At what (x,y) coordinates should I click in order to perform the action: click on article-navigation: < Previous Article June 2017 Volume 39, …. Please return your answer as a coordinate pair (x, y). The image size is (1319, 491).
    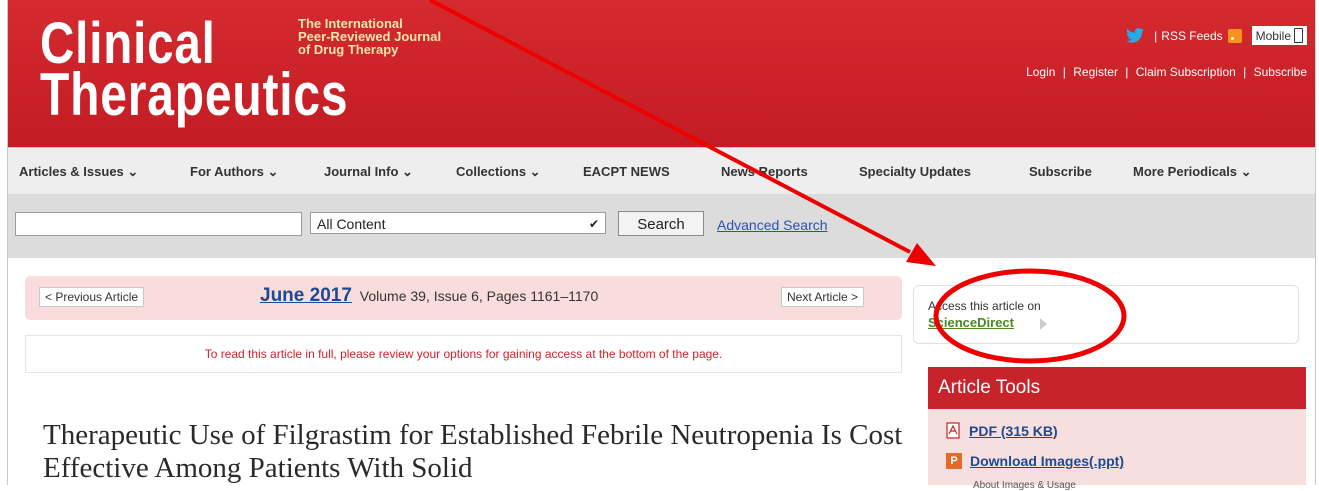
    Looking at the image, I should click on (463, 298).